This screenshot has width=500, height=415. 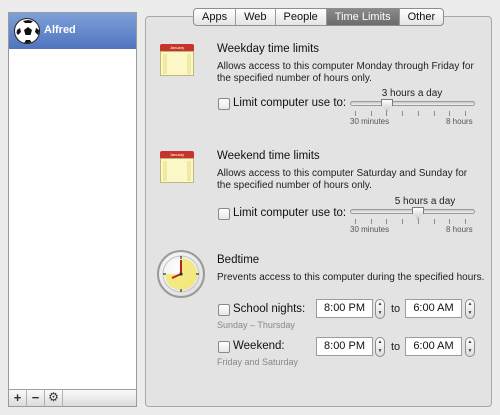 I want to click on tab-web: Web, so click(x=256, y=17).